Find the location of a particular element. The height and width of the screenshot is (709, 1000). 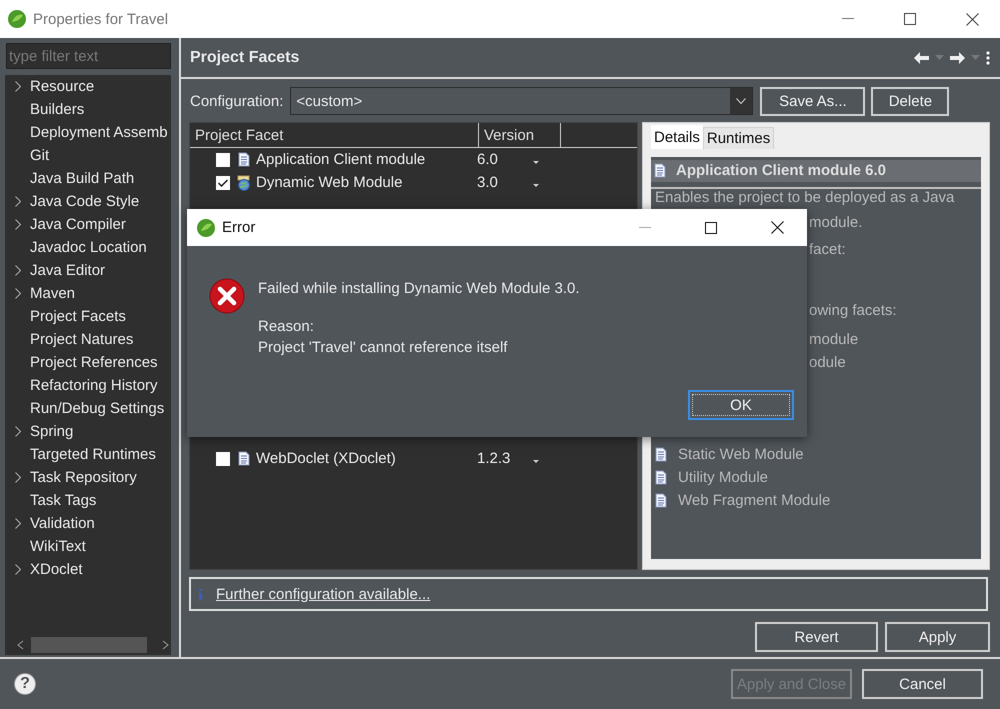

tree-item: Project References is located at coordinates (88, 362).